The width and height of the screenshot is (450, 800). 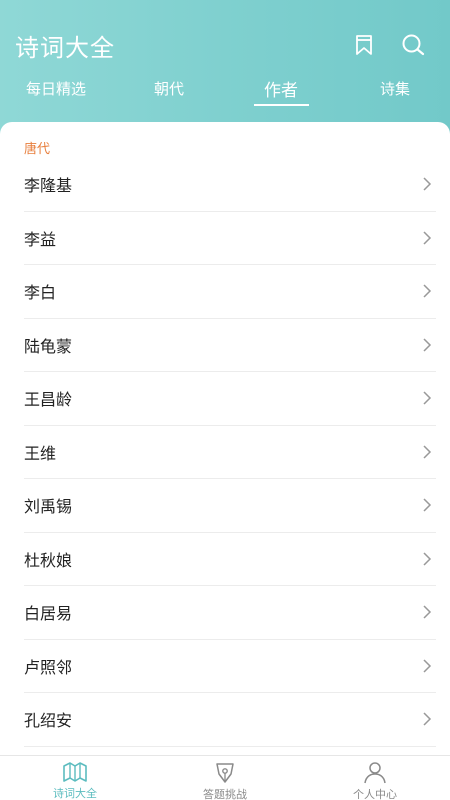 What do you see at coordinates (230, 666) in the screenshot?
I see `list-item: 卢照邻` at bounding box center [230, 666].